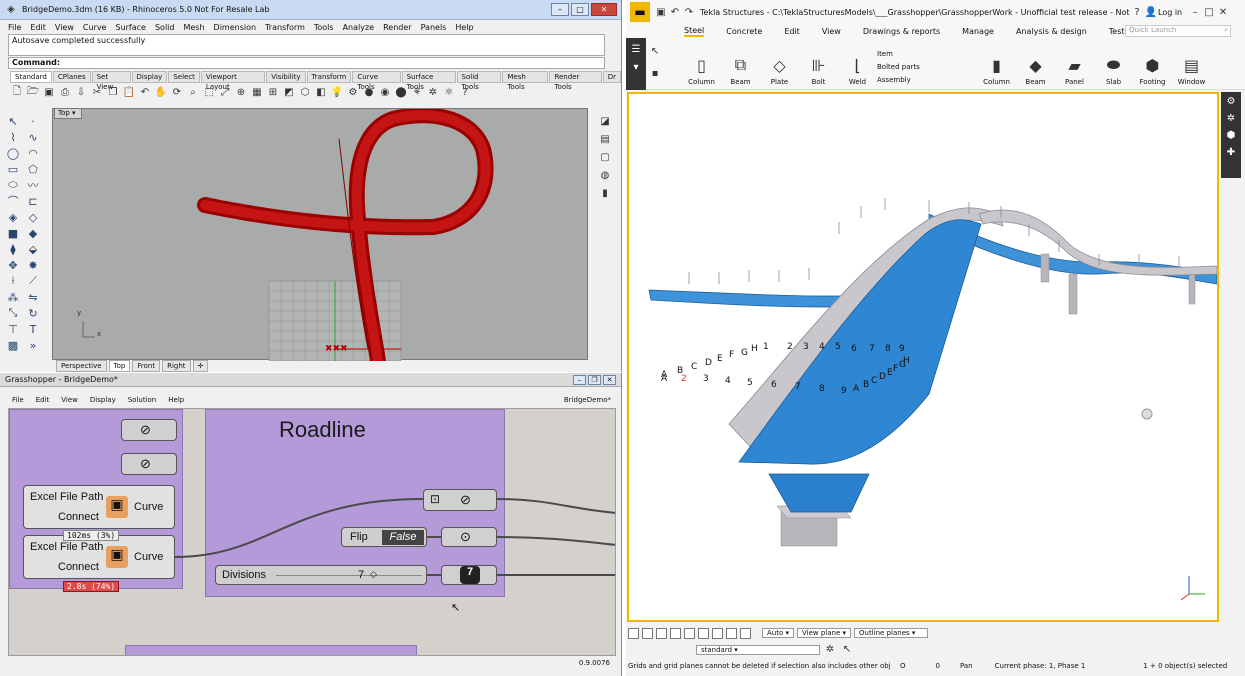  I want to click on tekla-user-icon: 👤, so click(1151, 12).